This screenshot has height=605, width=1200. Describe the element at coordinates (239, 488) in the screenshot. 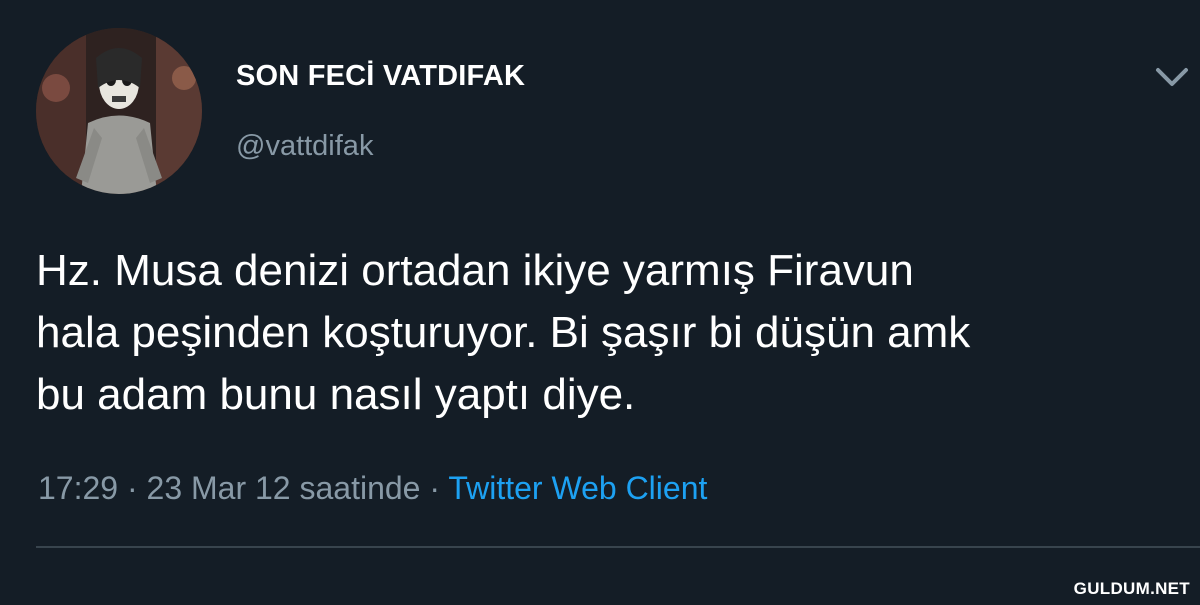

I see `timestamp: 17:29 · 23 Mar 12 saatinde ·` at that location.